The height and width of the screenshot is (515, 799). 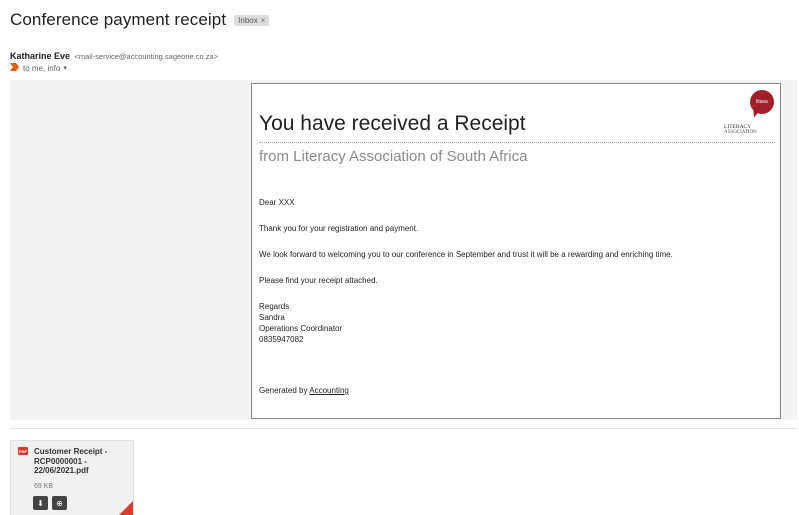 What do you see at coordinates (762, 102) in the screenshot?
I see `logo-circle: litasa` at bounding box center [762, 102].